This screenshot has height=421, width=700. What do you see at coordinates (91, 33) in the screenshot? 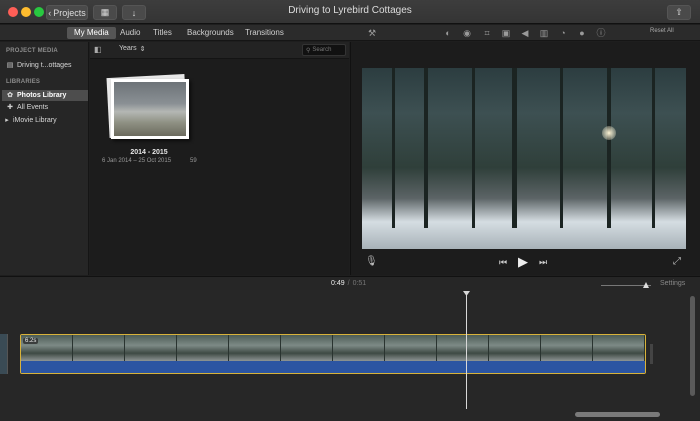
I see `tab-my-media: My Media` at bounding box center [91, 33].